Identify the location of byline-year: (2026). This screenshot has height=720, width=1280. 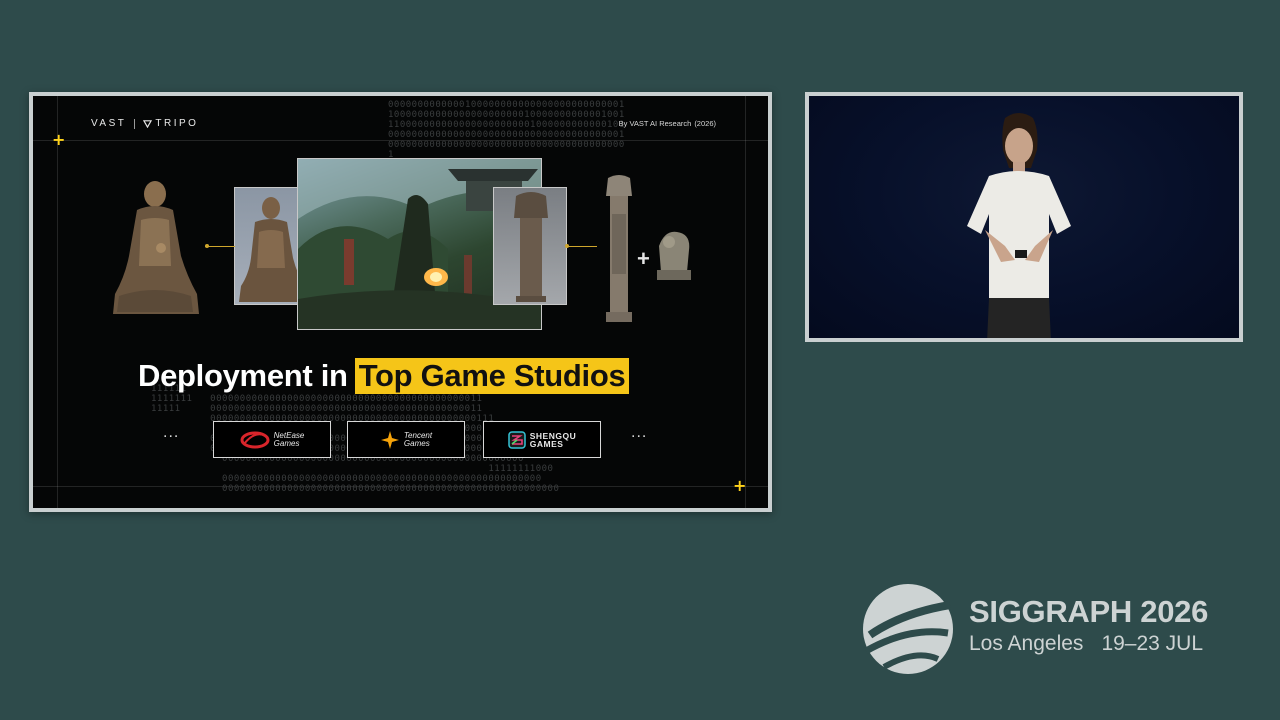
(705, 123).